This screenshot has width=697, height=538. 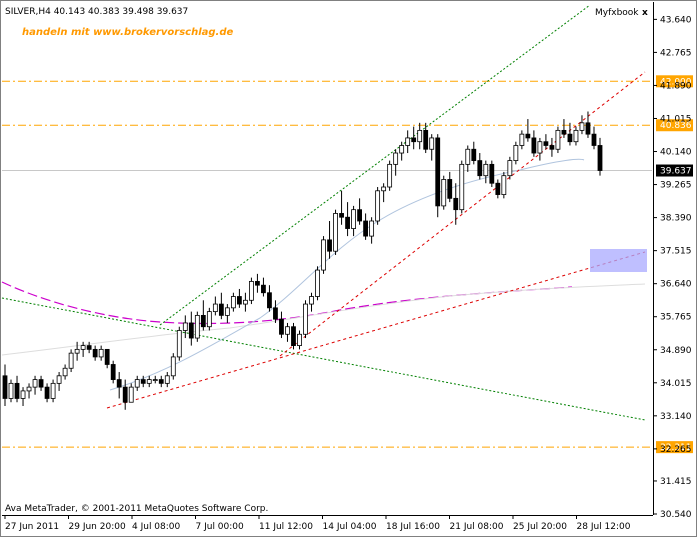 I want to click on y-tick-label: 38.390, so click(x=676, y=219).